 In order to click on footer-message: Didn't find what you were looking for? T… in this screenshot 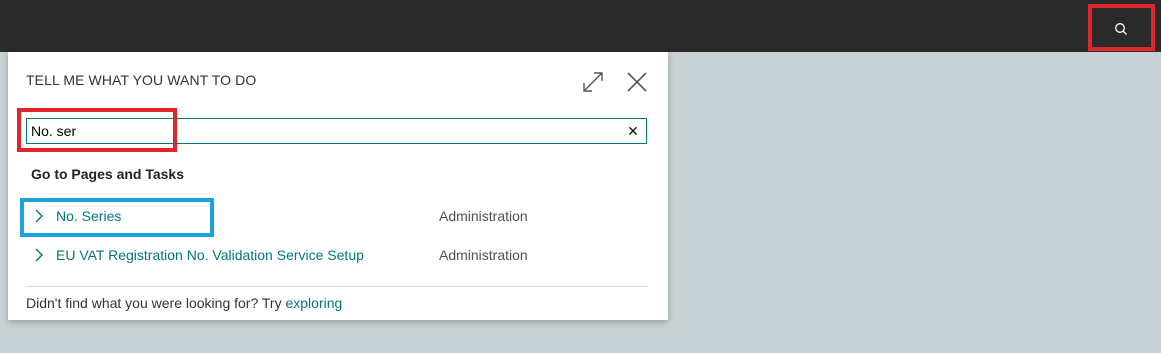, I will do `click(156, 303)`.